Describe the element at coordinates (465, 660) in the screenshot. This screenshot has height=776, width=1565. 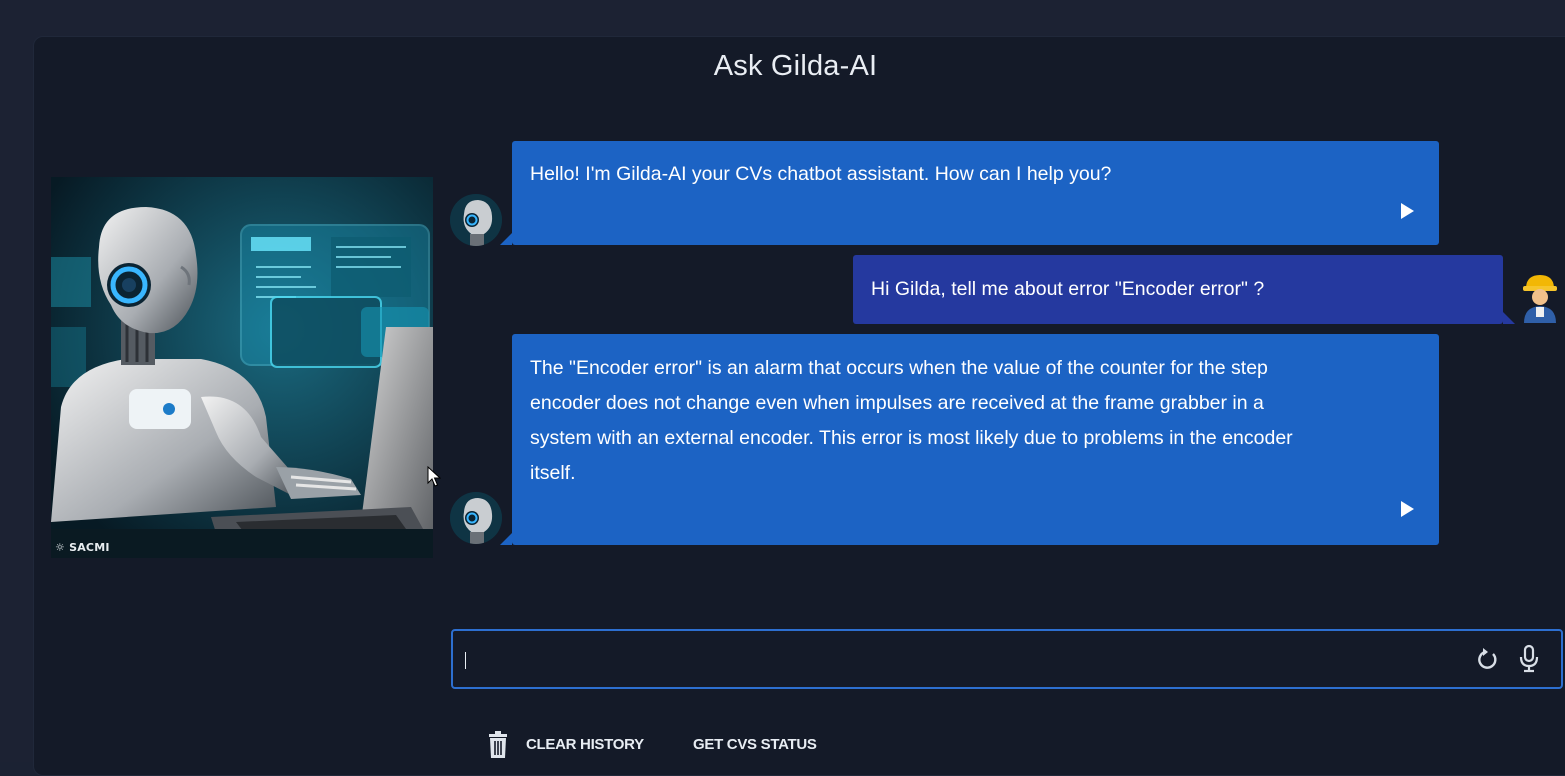
I see `text-caret` at that location.